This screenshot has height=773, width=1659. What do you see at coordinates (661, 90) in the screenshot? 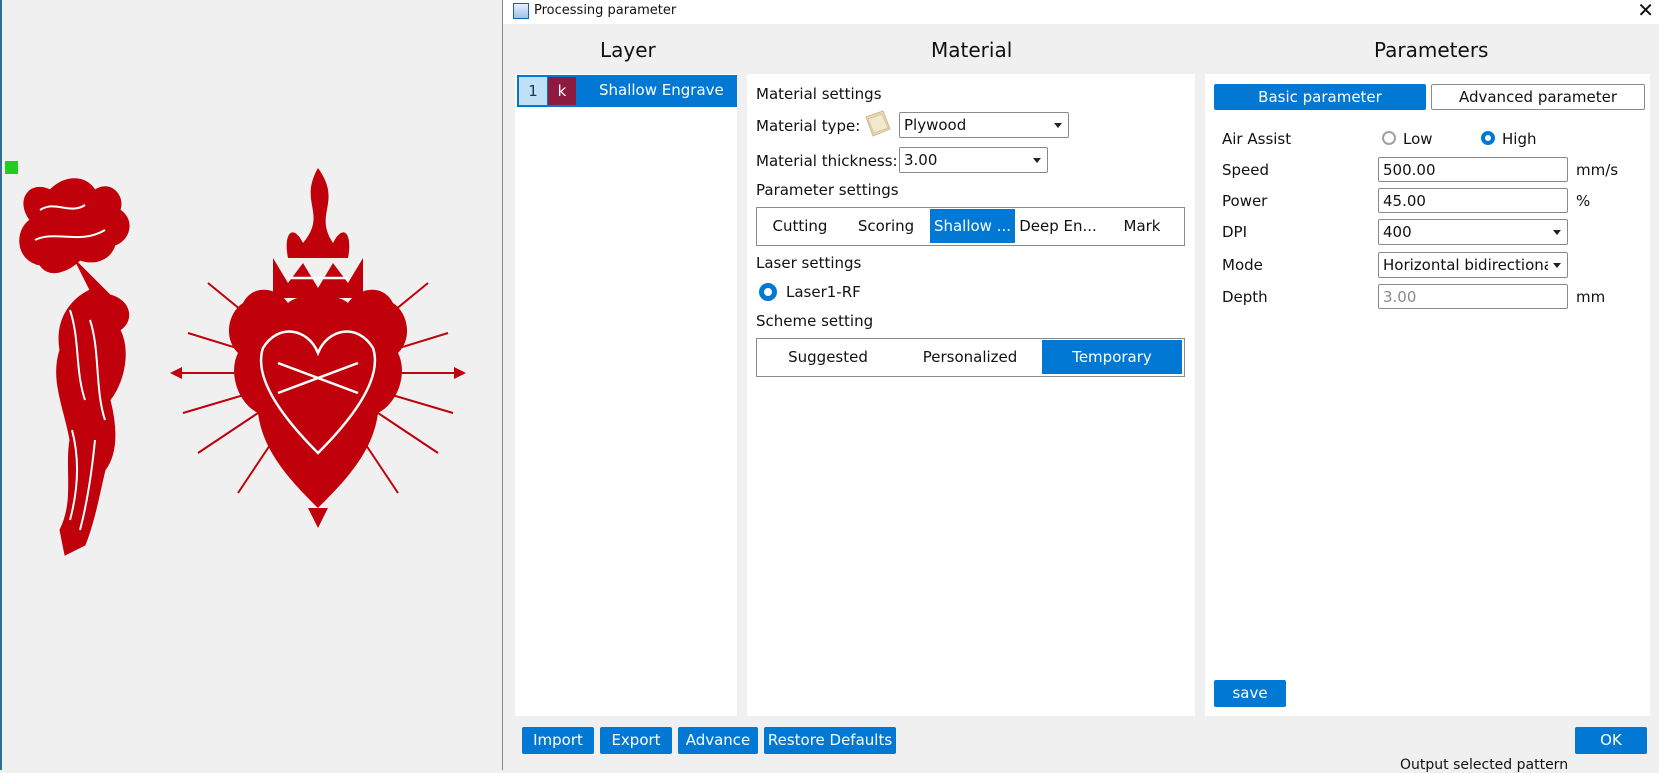
I see `layer-name: Shallow Engrave` at bounding box center [661, 90].